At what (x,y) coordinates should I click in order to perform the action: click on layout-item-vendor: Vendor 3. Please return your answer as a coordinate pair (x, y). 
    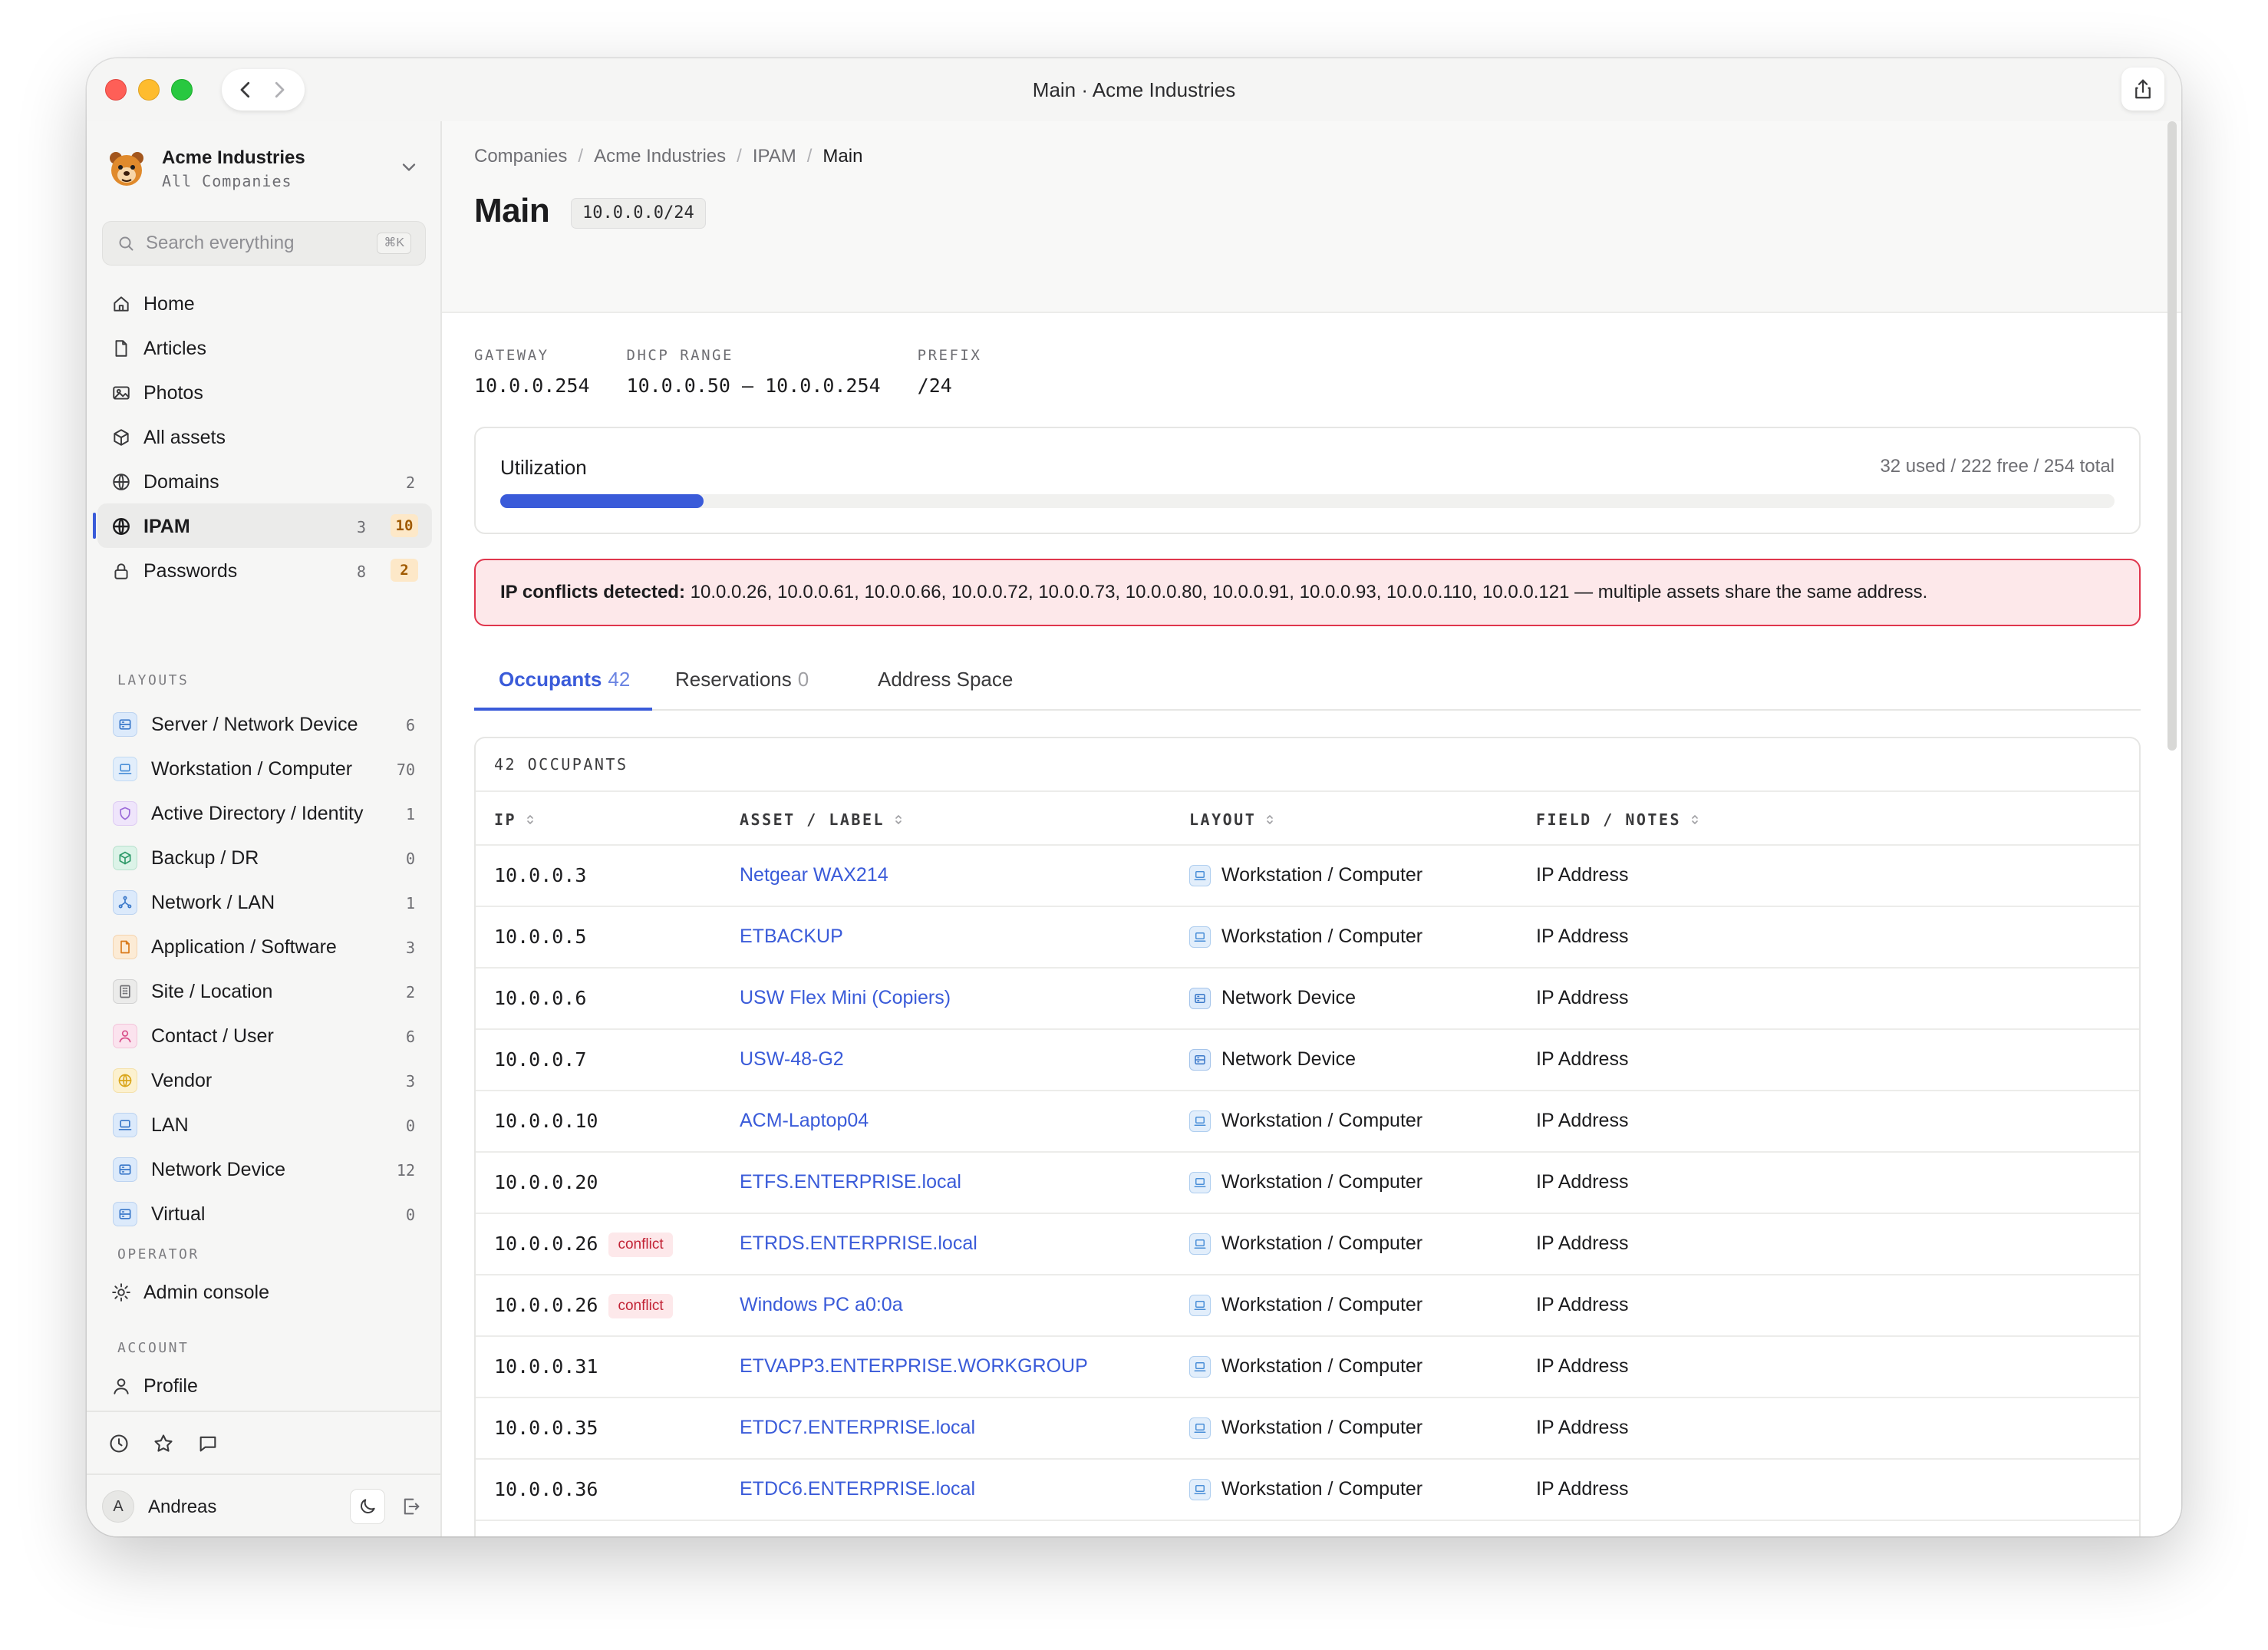
    Looking at the image, I should click on (264, 1080).